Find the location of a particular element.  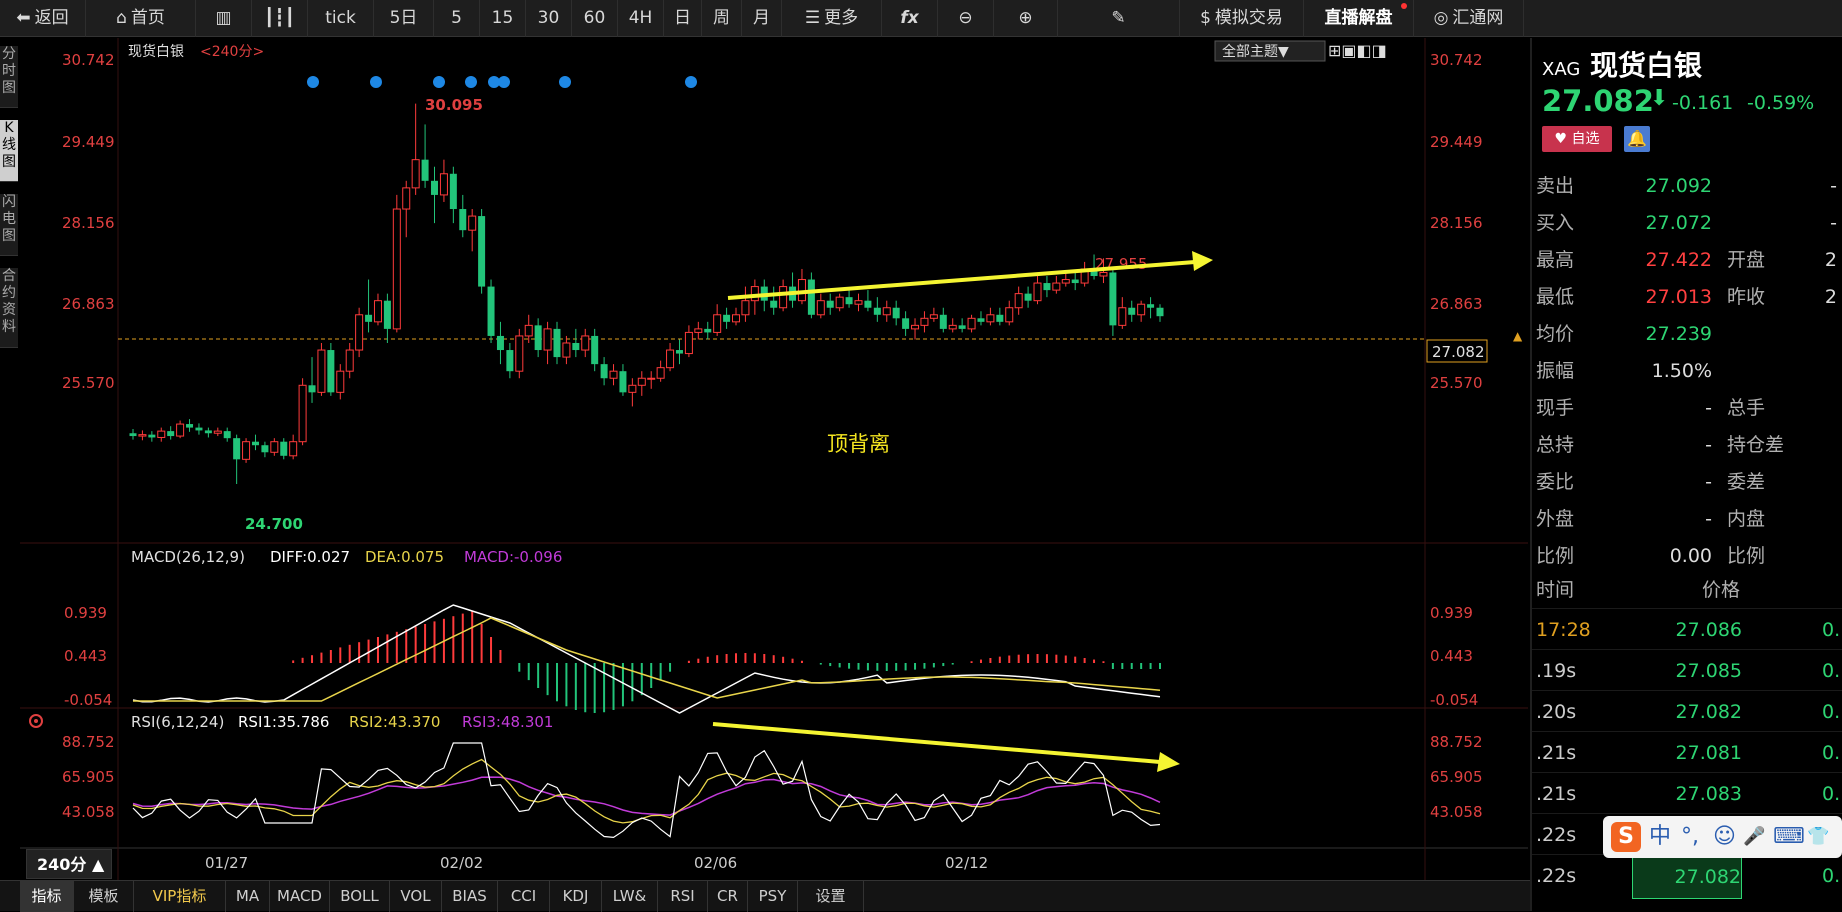

ime-emoji-icon: ☺ is located at coordinates (1724, 837).